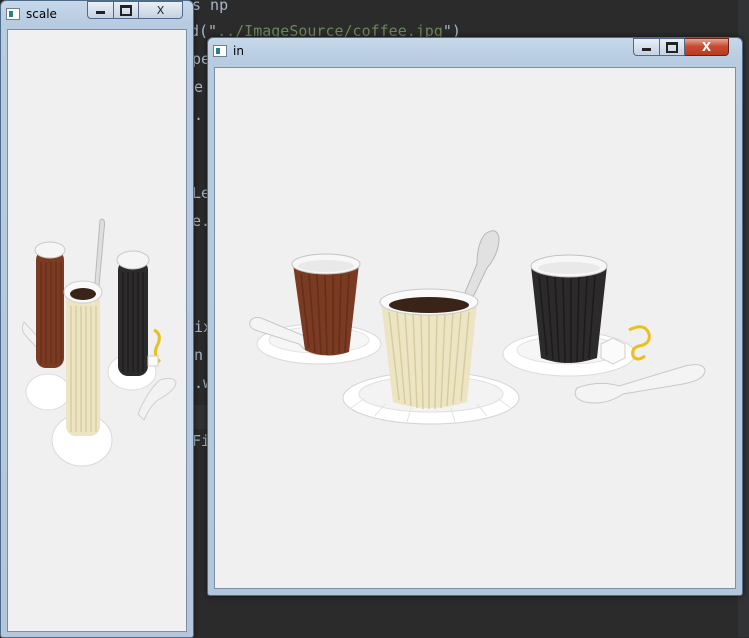 The width and height of the screenshot is (749, 638). Describe the element at coordinates (199, 355) in the screenshot. I see `code-line: n` at that location.